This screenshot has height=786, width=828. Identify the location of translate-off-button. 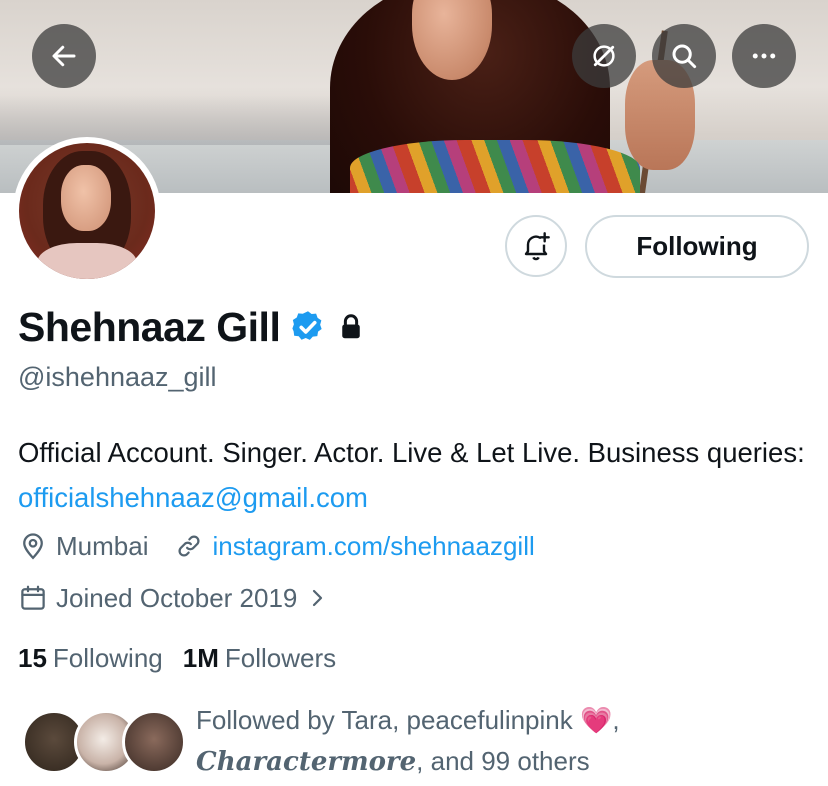
(604, 56).